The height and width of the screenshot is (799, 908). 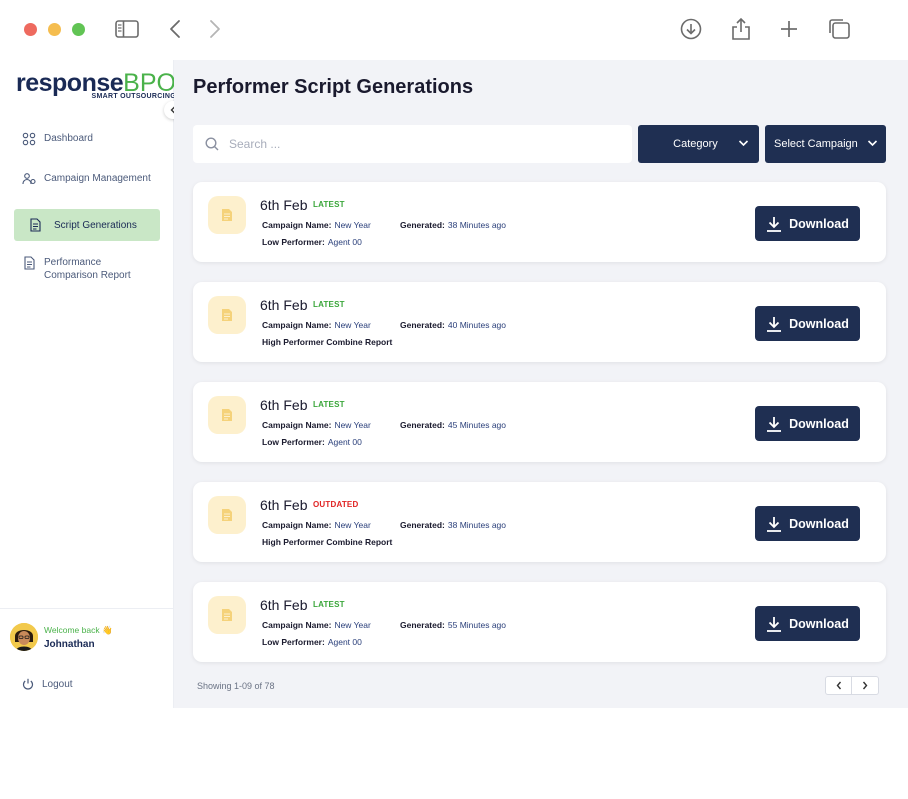 I want to click on report-icon, so click(x=29, y=263).